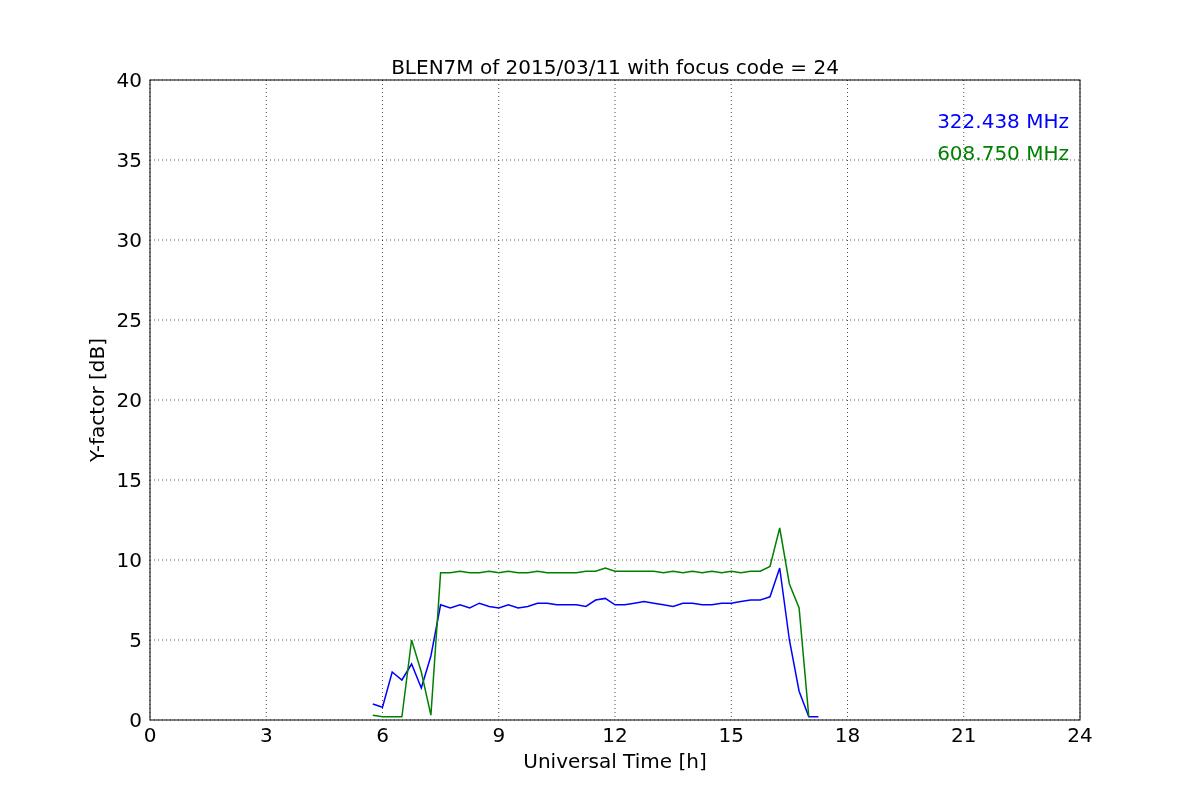 The image size is (1200, 800). What do you see at coordinates (964, 735) in the screenshot?
I see `x-tick-label: 21` at bounding box center [964, 735].